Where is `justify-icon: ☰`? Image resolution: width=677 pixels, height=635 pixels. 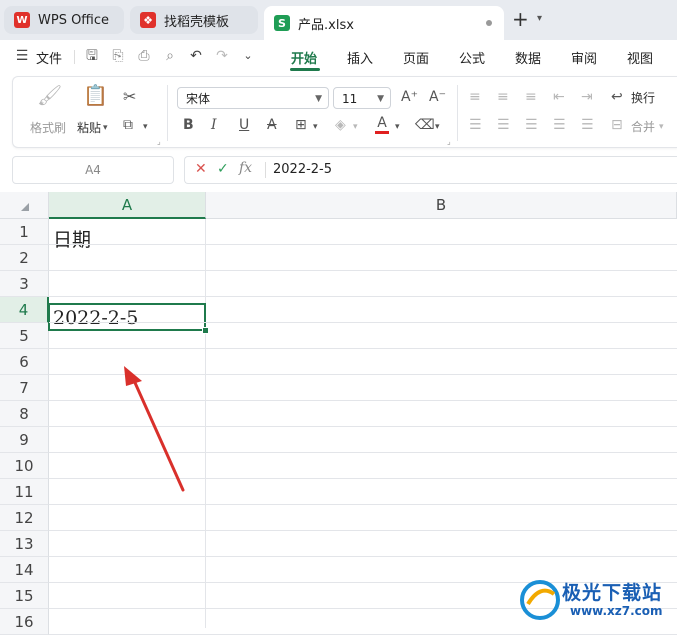
justify-icon: ☰ is located at coordinates (559, 125).